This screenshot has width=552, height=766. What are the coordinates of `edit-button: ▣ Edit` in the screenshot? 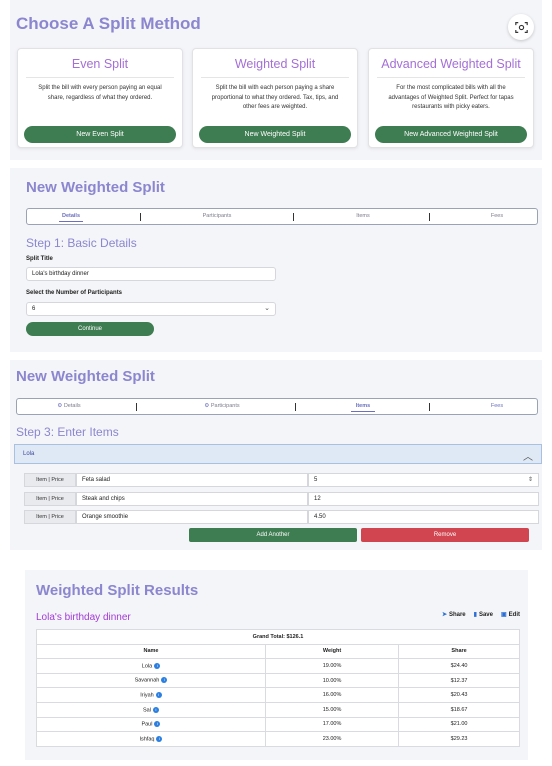 It's located at (510, 615).